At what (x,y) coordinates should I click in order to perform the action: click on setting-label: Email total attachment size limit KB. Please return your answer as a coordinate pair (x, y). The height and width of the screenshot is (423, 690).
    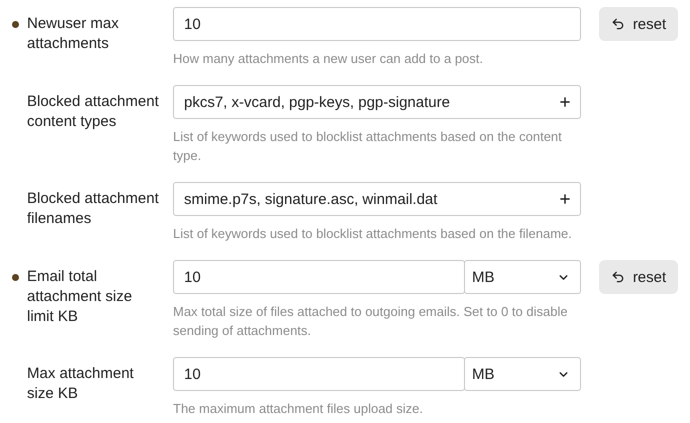
    Looking at the image, I should click on (80, 297).